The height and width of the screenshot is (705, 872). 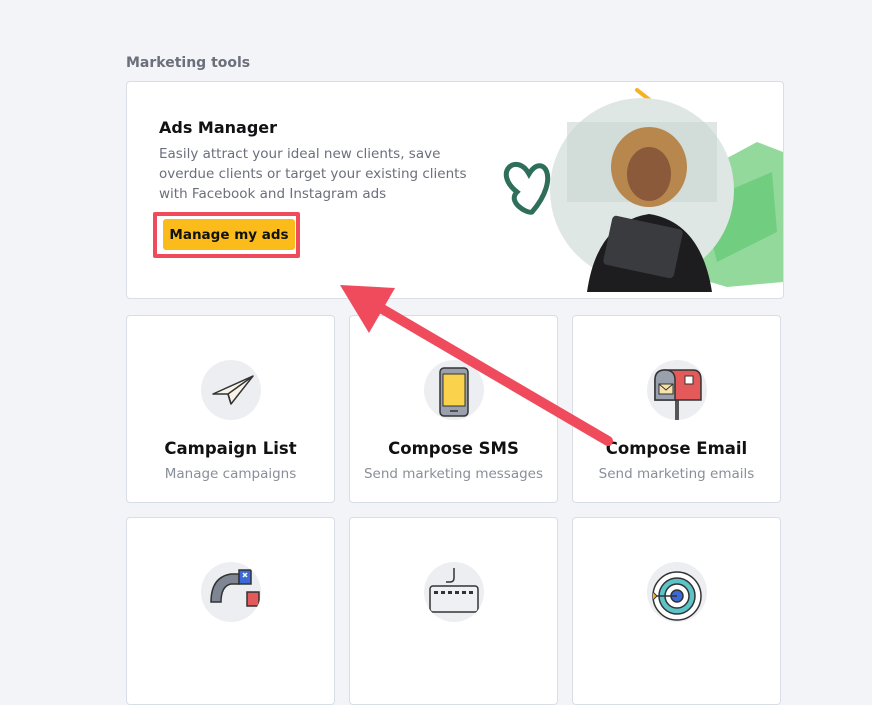 I want to click on manage-my-ads-button: Manage my ads, so click(x=229, y=234).